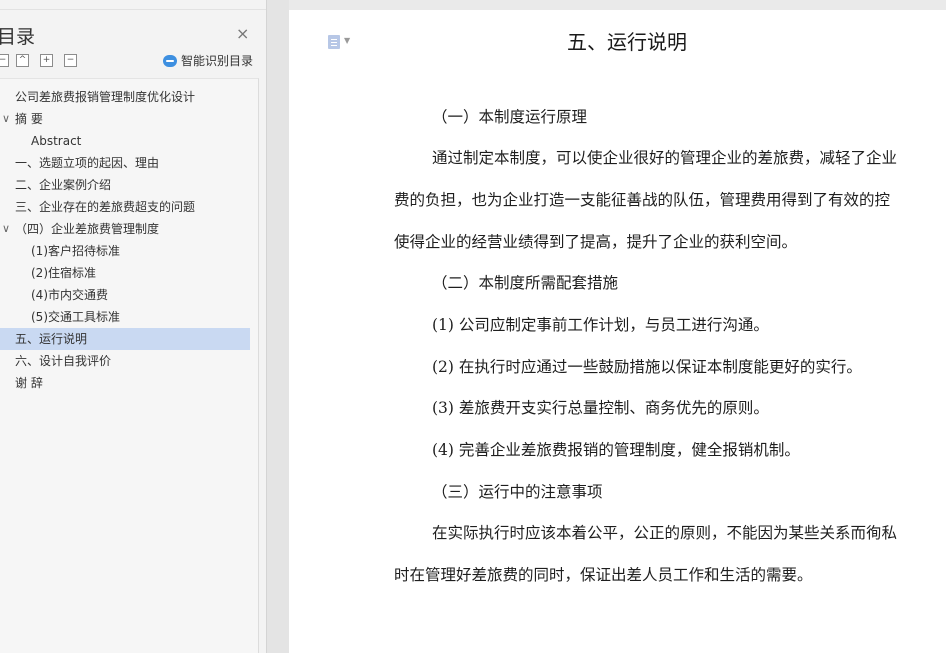  What do you see at coordinates (133, 5) in the screenshot?
I see `toc-top-strip` at bounding box center [133, 5].